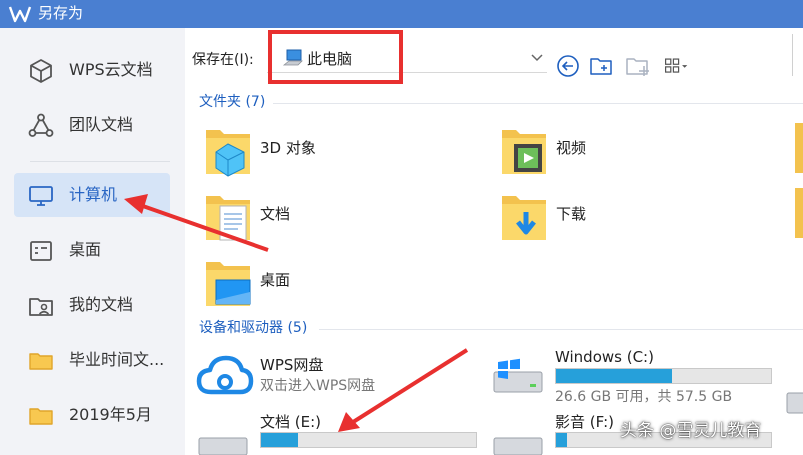  Describe the element at coordinates (41, 196) in the screenshot. I see `monitor-icon` at that location.